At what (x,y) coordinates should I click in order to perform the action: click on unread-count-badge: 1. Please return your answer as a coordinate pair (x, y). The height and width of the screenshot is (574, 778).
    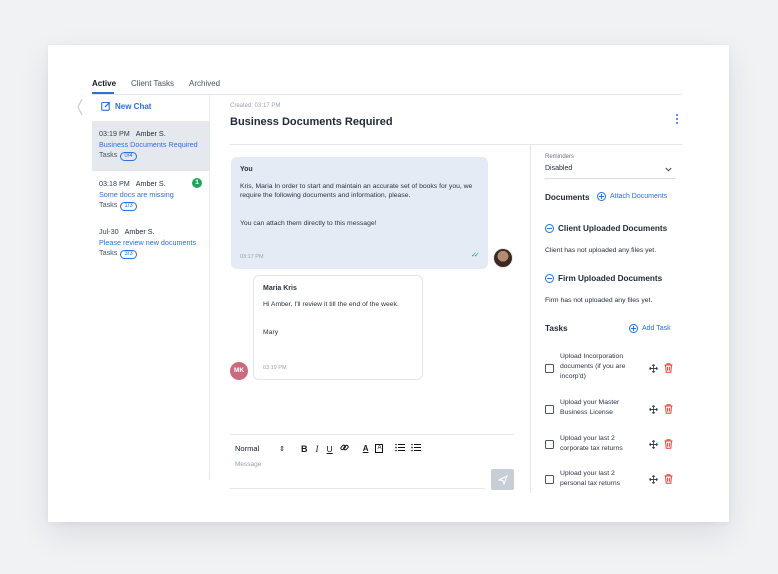
    Looking at the image, I should click on (197, 183).